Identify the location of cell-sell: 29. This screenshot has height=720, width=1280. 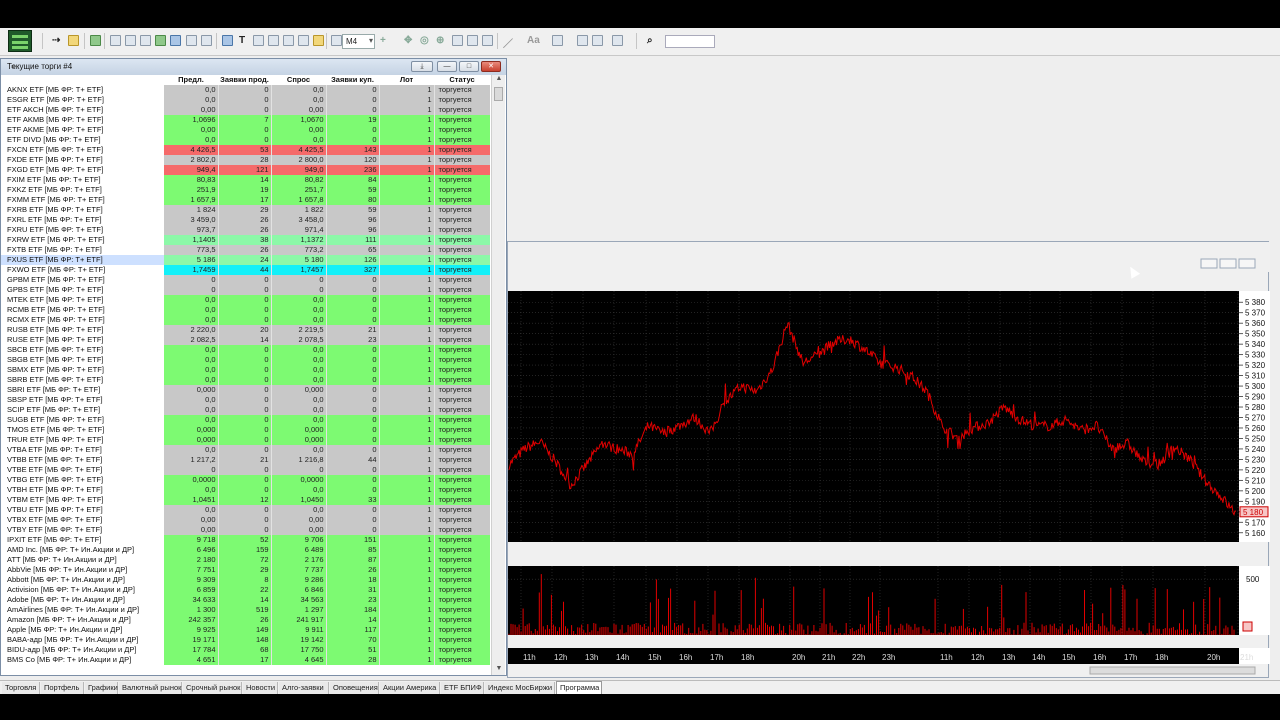
(245, 210).